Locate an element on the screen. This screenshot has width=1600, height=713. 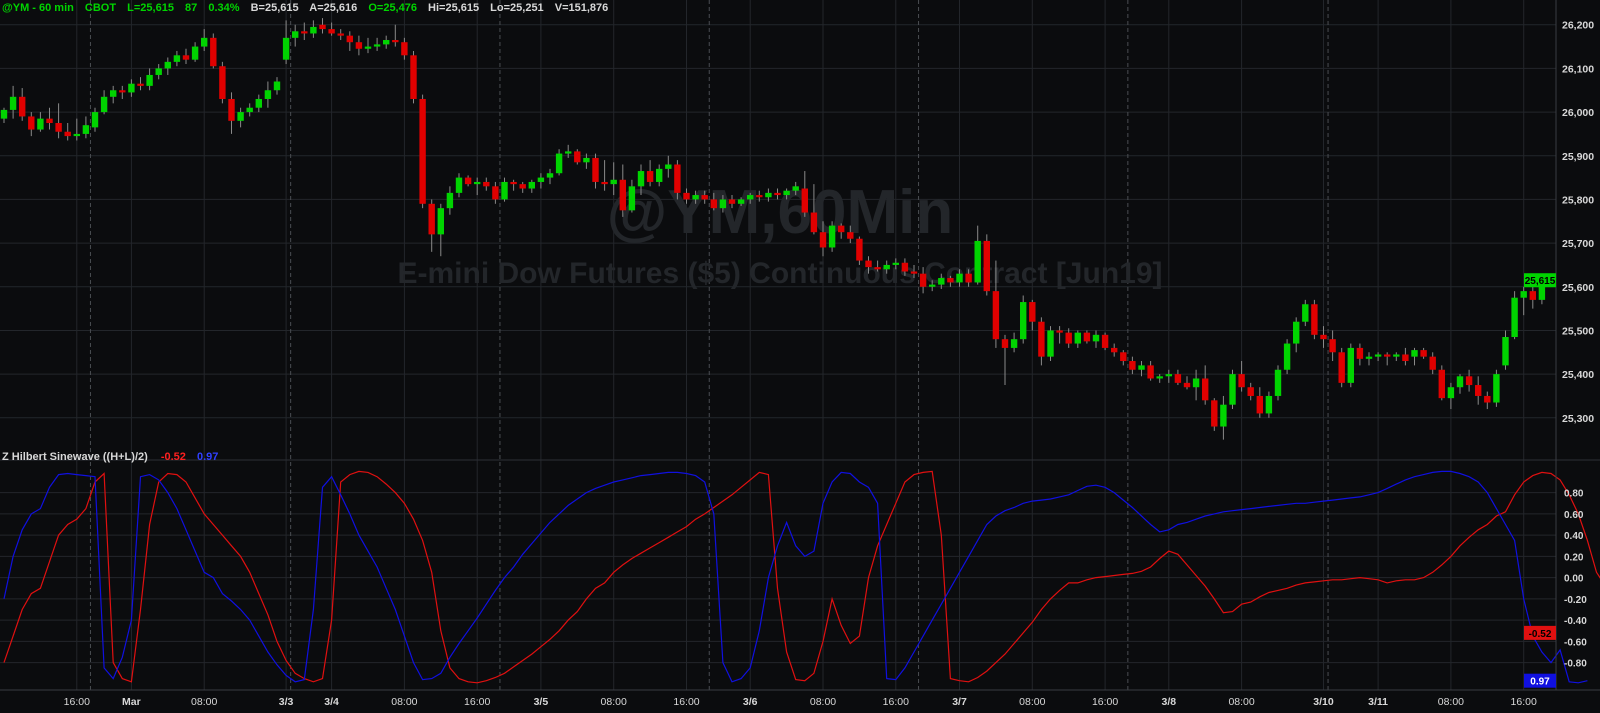
time-axis-background is located at coordinates (800, 701).